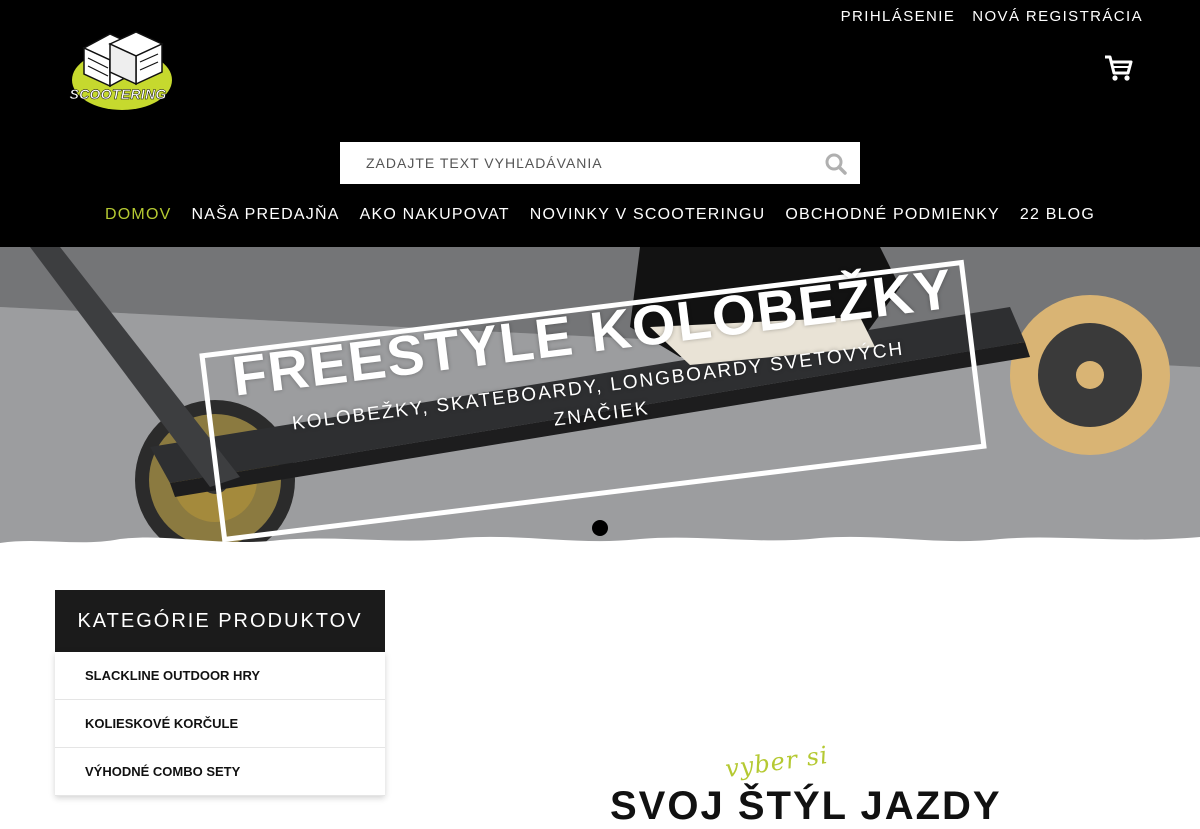 Image resolution: width=1200 pixels, height=829 pixels. I want to click on search-input, so click(575, 163).